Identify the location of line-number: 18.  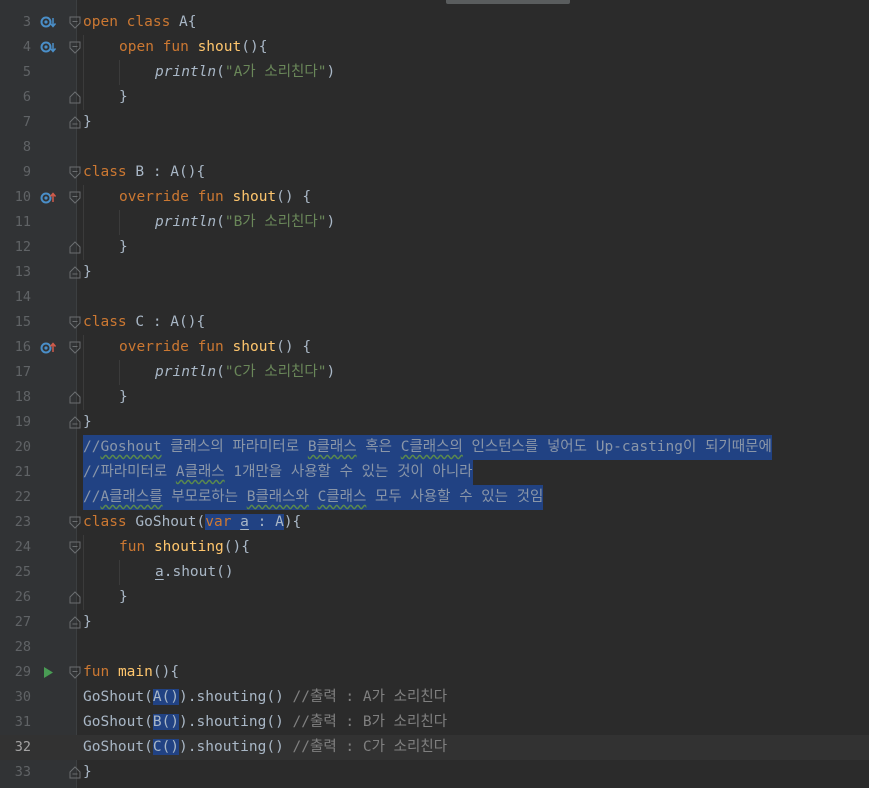
(22, 397).